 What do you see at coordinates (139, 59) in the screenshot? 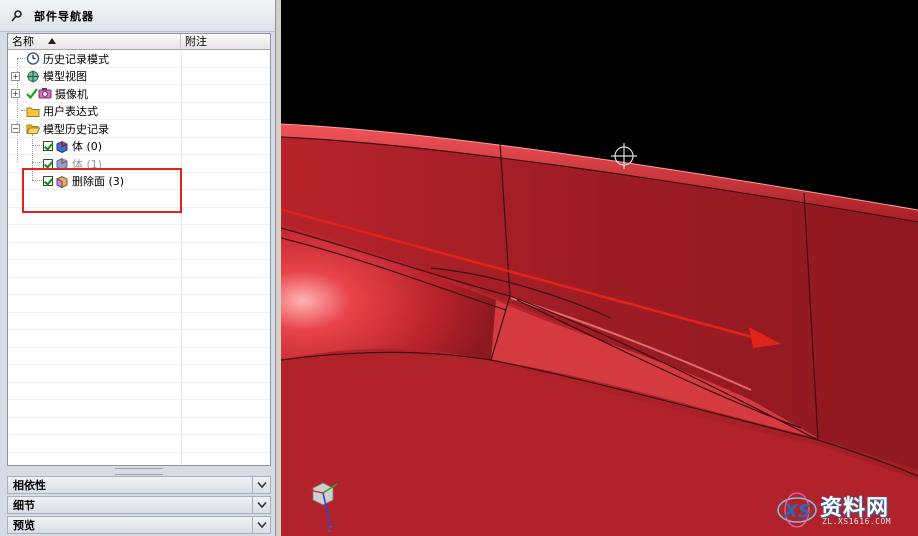
I see `tree-row: 历史记录模式` at bounding box center [139, 59].